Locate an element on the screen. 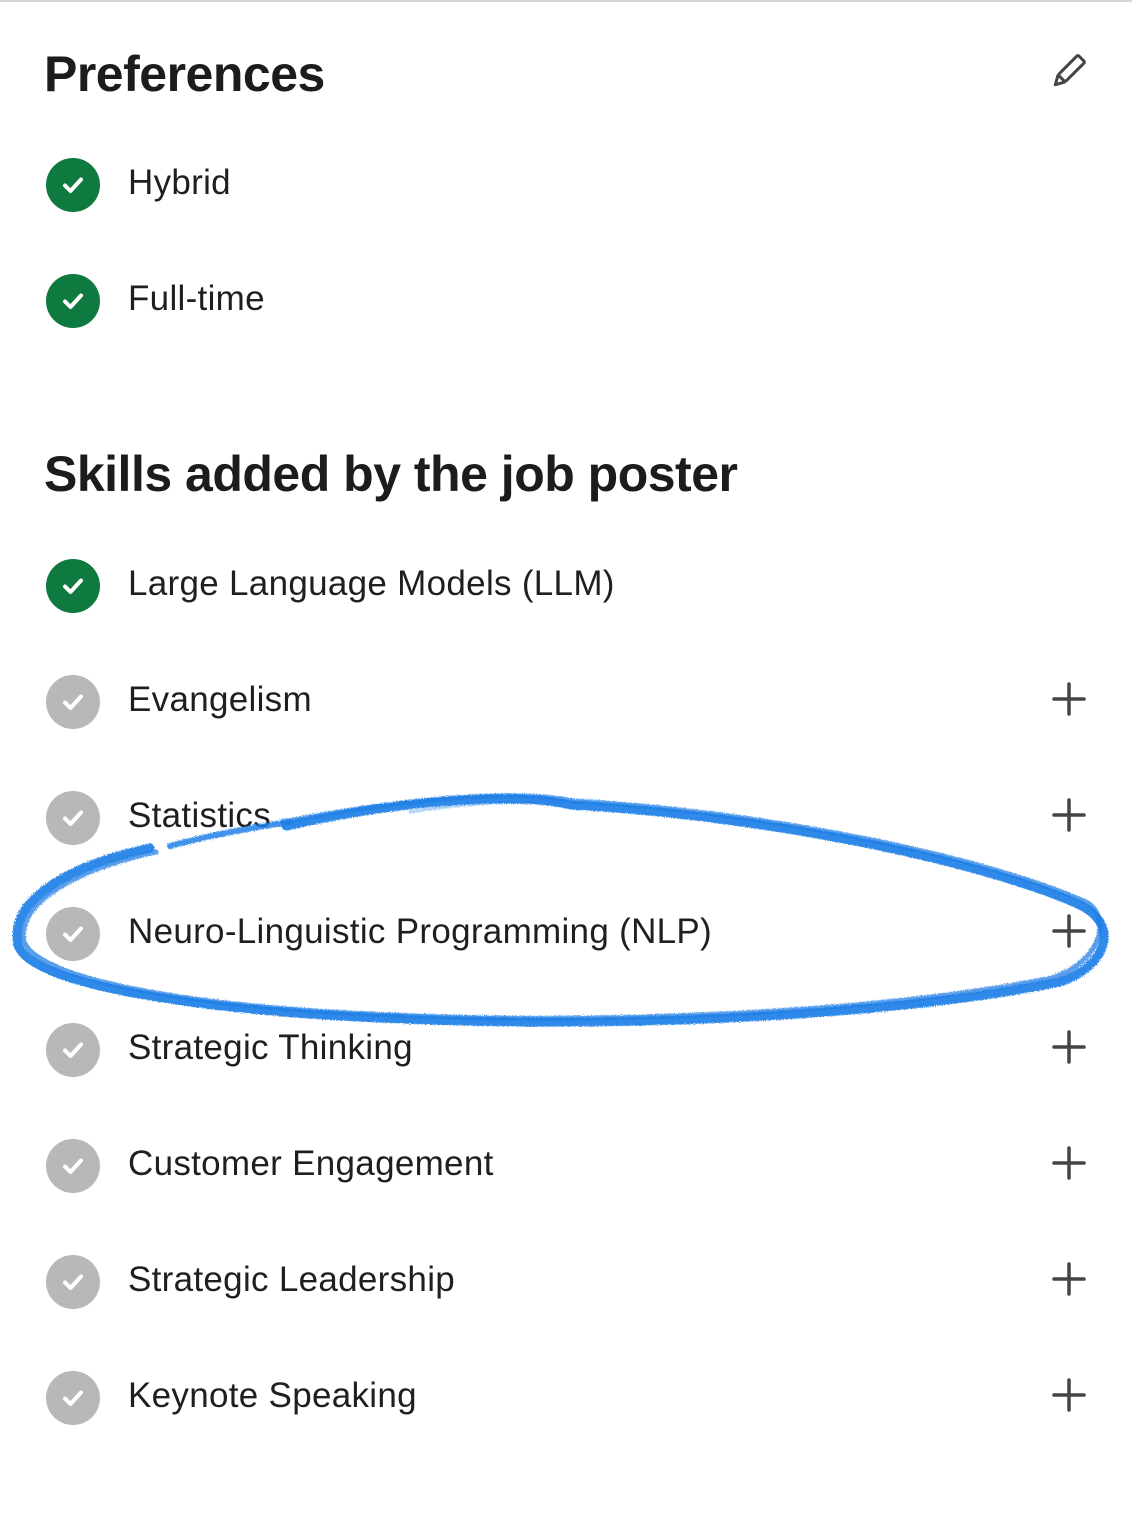 This screenshot has height=1536, width=1132. skill-item-customer-engagement: Customer Engagement is located at coordinates (566, 1165).